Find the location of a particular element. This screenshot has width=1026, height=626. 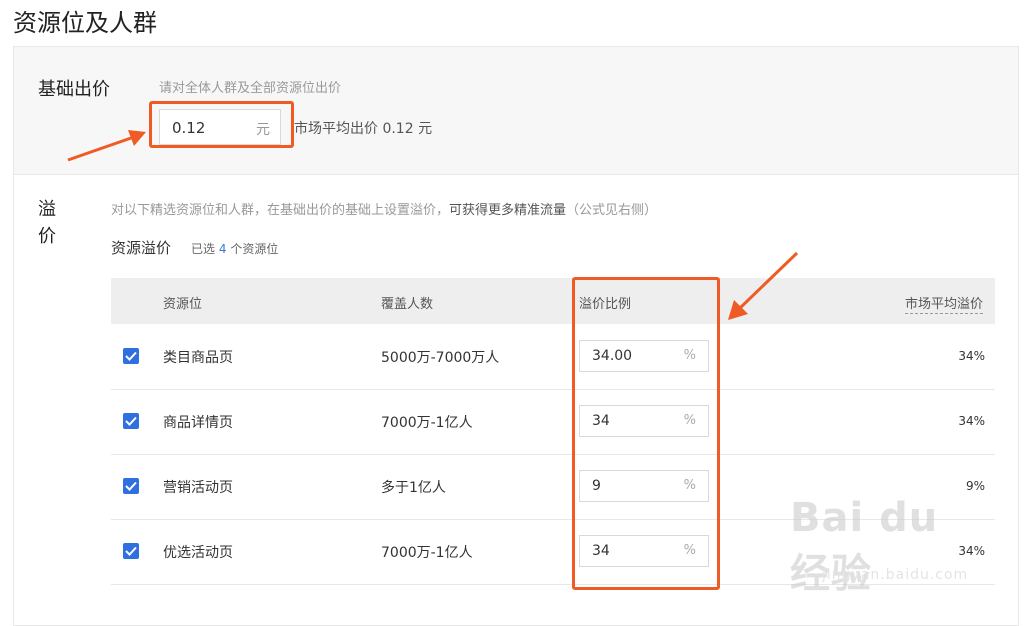

watermark: Bai du 经验 jingyan.baidu.com is located at coordinates (890, 546).